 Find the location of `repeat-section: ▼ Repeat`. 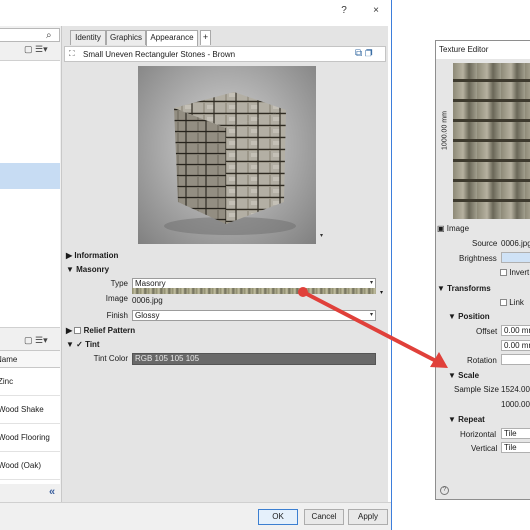

repeat-section: ▼ Repeat is located at coordinates (466, 419).